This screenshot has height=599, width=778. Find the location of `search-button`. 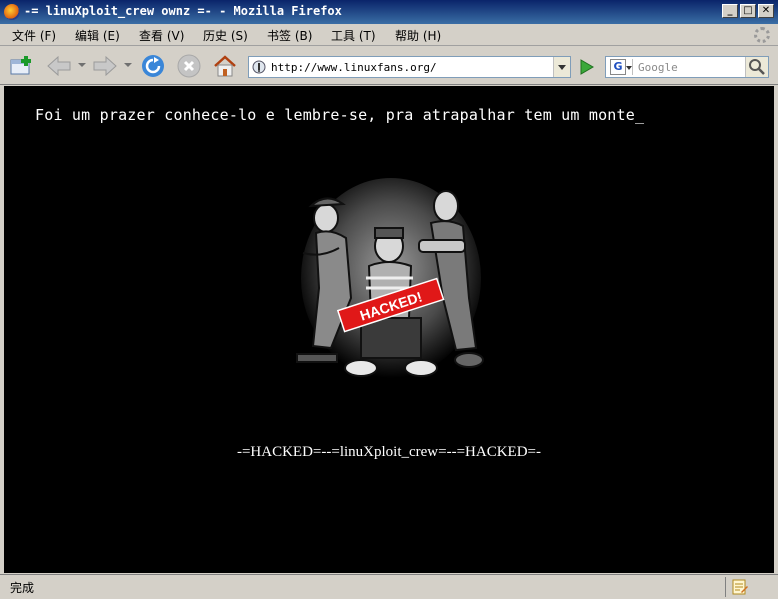

search-button is located at coordinates (756, 67).